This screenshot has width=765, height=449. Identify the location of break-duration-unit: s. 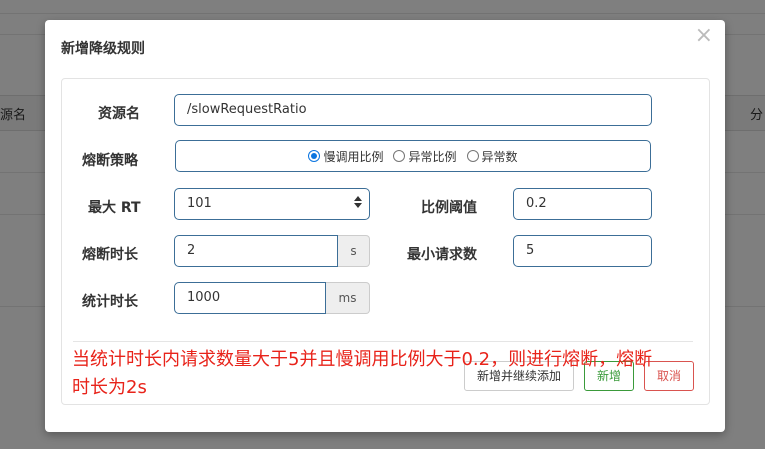
(354, 251).